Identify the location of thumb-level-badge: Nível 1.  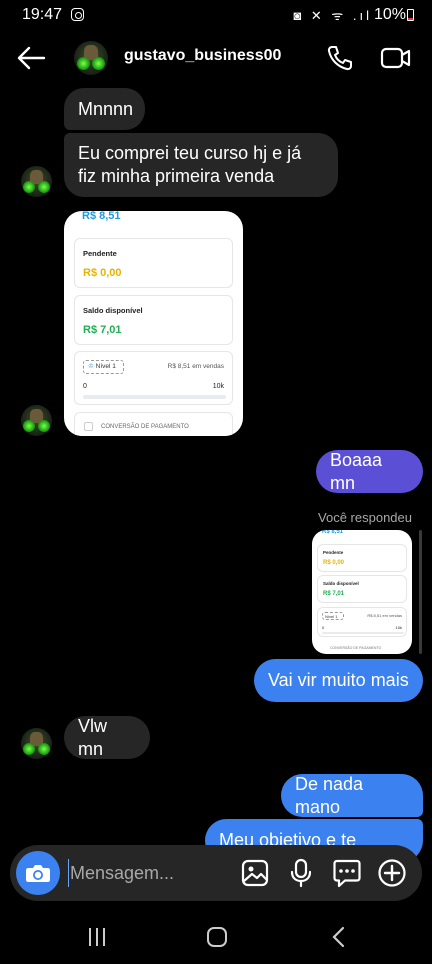
(333, 616).